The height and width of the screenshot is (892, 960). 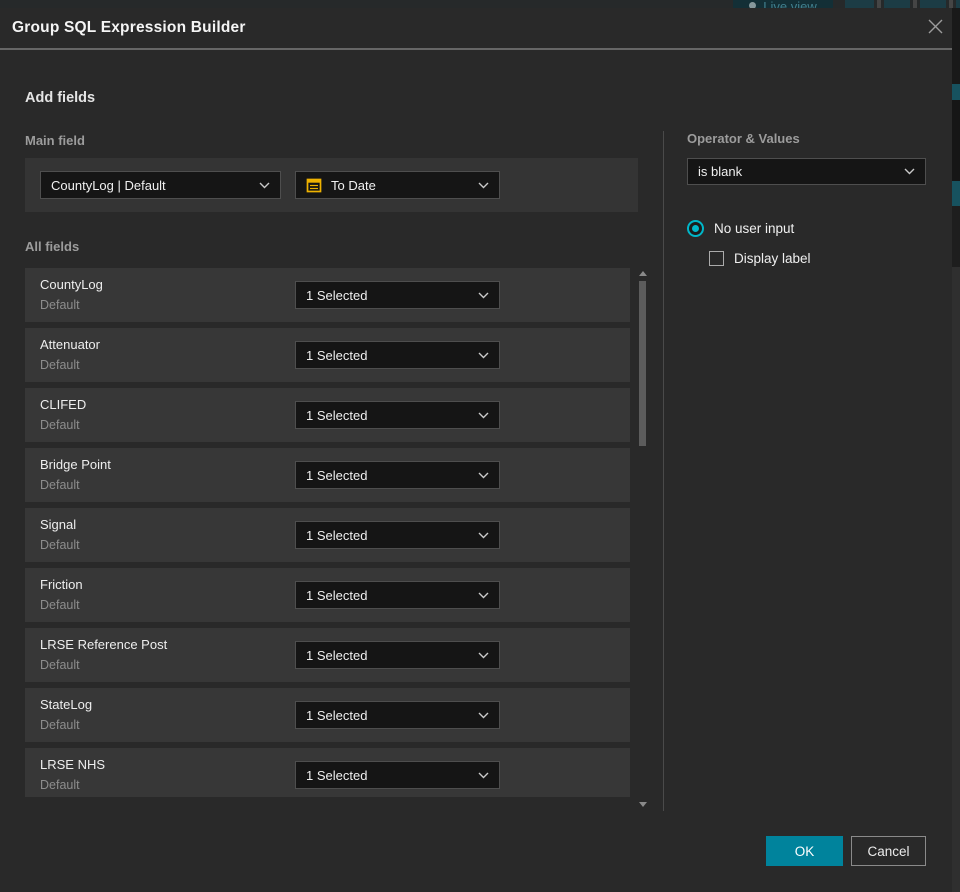 What do you see at coordinates (397, 185) in the screenshot?
I see `main-field-value-dropdown: To Date` at bounding box center [397, 185].